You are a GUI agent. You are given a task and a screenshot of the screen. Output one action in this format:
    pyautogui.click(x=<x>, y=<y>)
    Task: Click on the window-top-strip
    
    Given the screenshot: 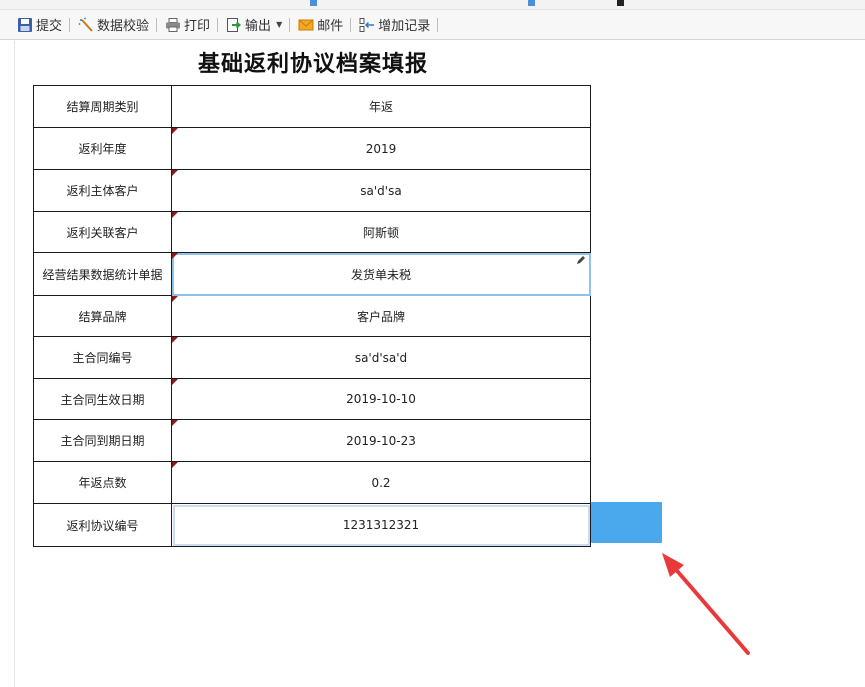 What is the action you would take?
    pyautogui.click(x=432, y=5)
    